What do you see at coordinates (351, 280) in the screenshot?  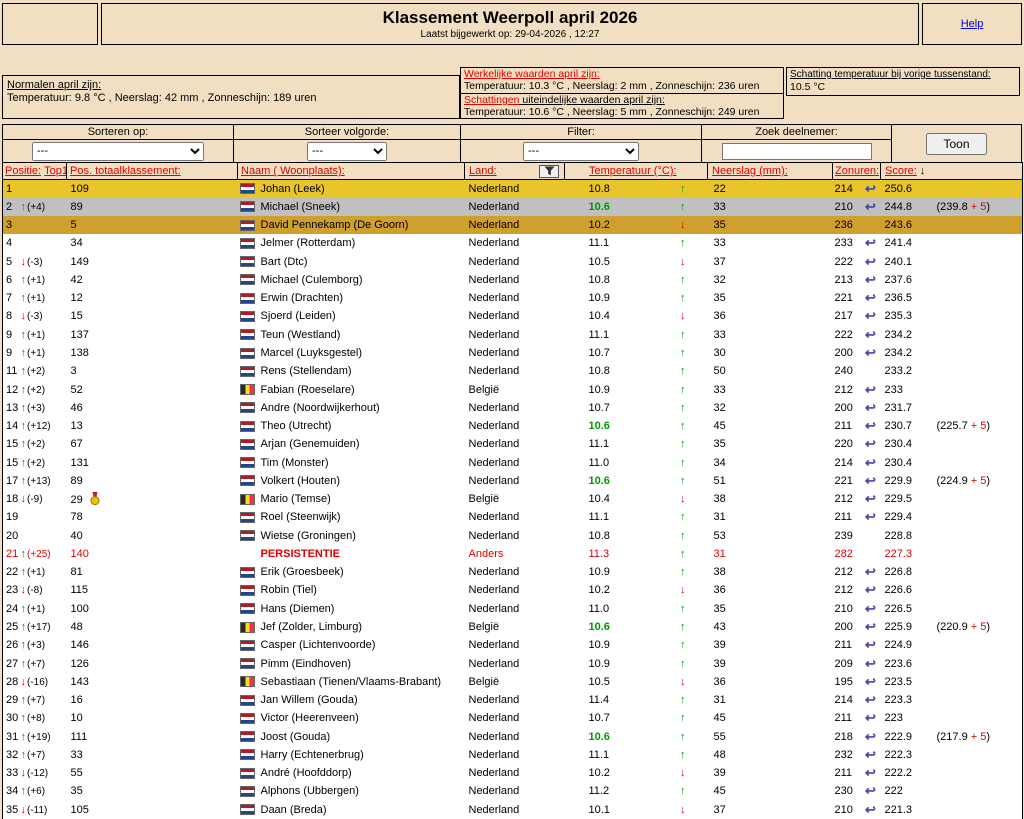 I see `name-wrapper: Michael (Culemborg)` at bounding box center [351, 280].